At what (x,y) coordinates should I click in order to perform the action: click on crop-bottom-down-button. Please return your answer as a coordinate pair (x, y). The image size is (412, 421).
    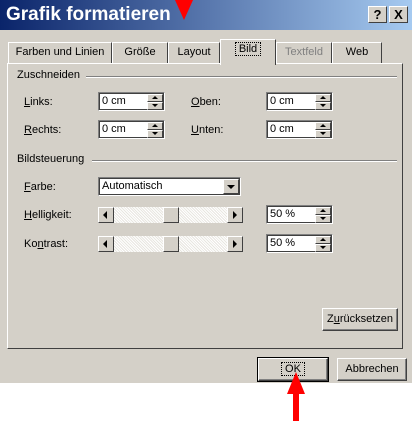
    Looking at the image, I should click on (323, 134).